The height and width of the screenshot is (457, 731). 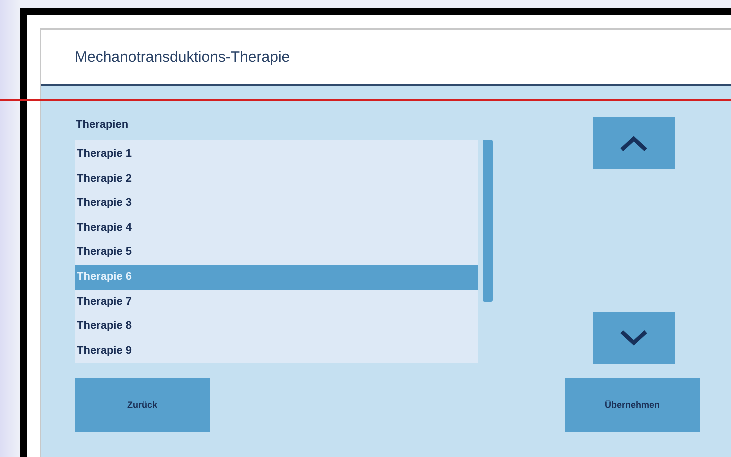 What do you see at coordinates (276, 179) in the screenshot?
I see `list-item: Therapie 2` at bounding box center [276, 179].